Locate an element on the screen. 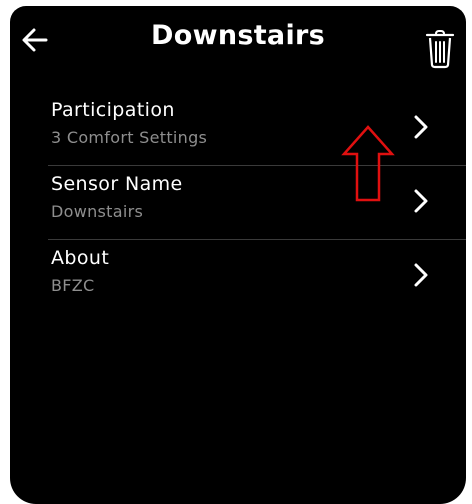 This screenshot has width=472, height=504. row-subtitle: Downstairs is located at coordinates (97, 211).